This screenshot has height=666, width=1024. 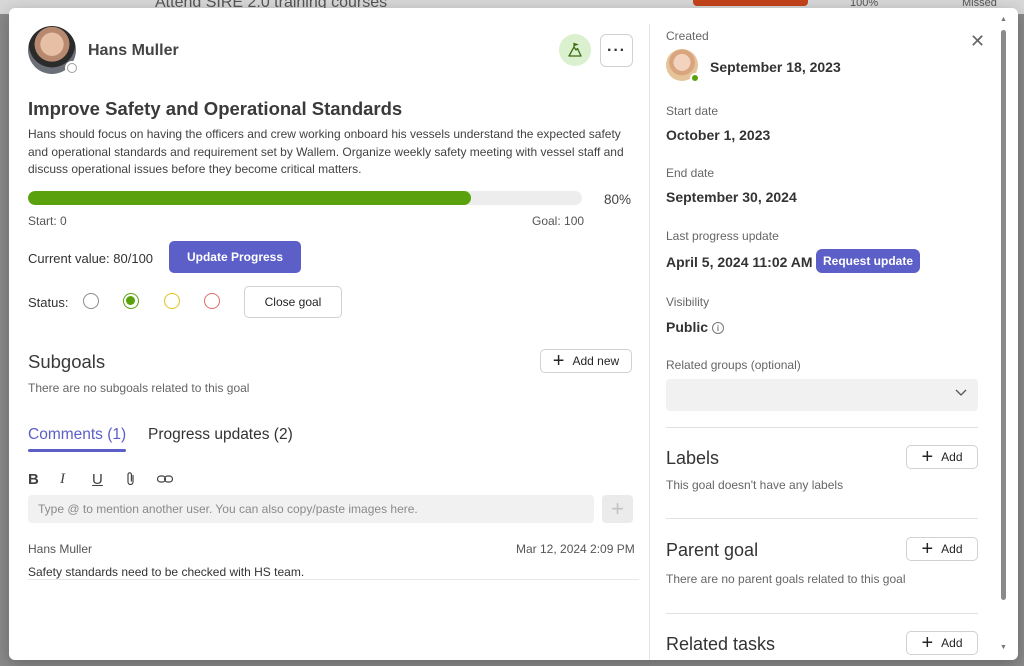 What do you see at coordinates (1003, 19) in the screenshot?
I see `scroll-up-arrow-icon: ▲` at bounding box center [1003, 19].